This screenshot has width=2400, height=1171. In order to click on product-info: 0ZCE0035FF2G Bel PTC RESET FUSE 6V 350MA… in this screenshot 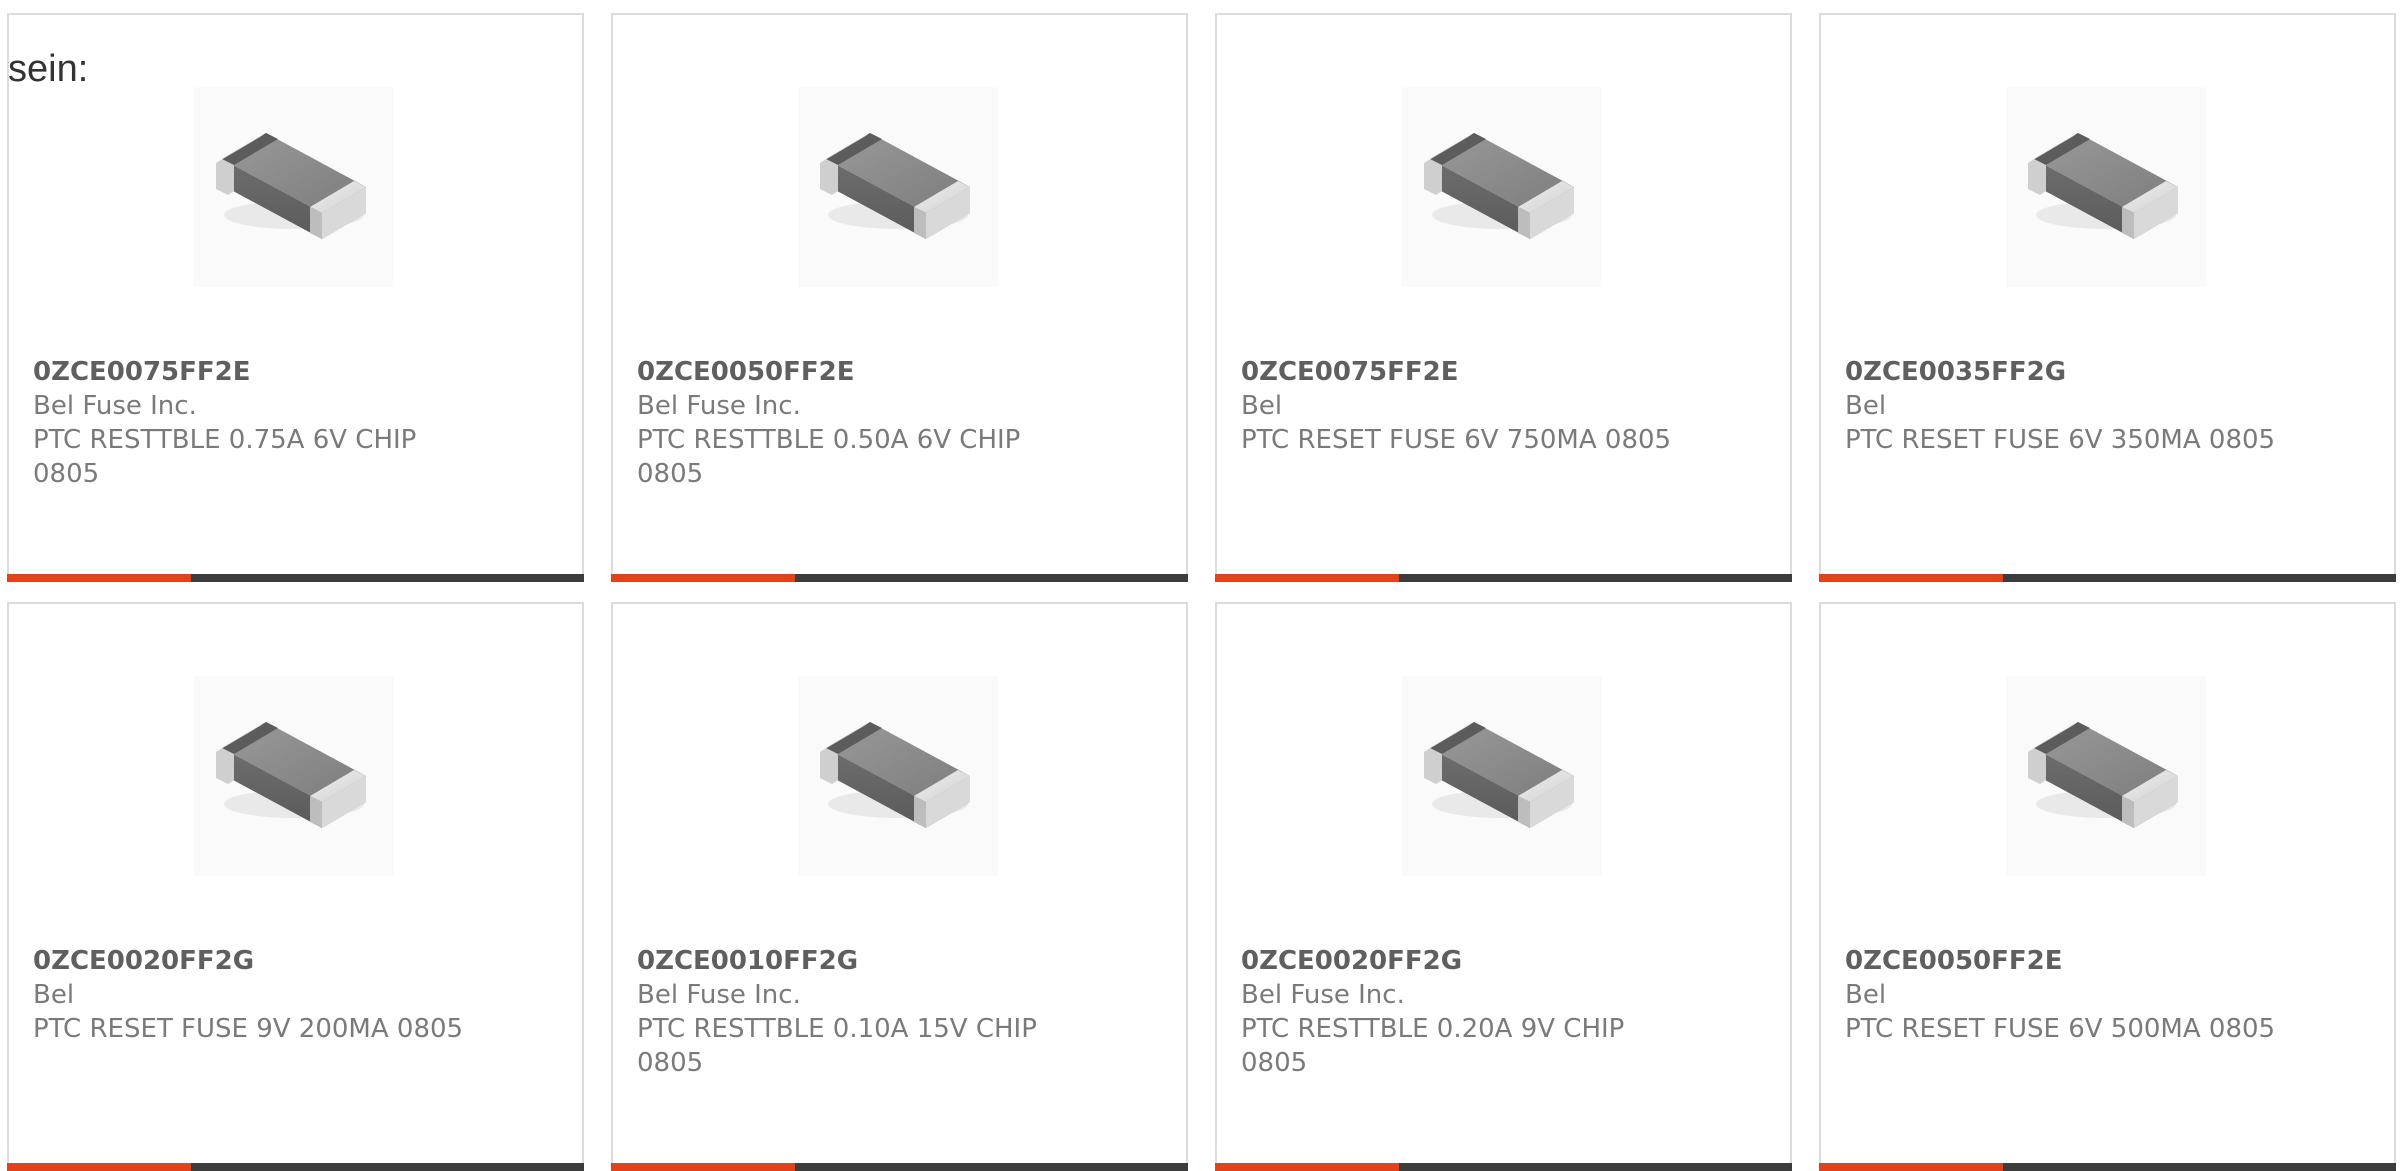, I will do `click(2065, 406)`.